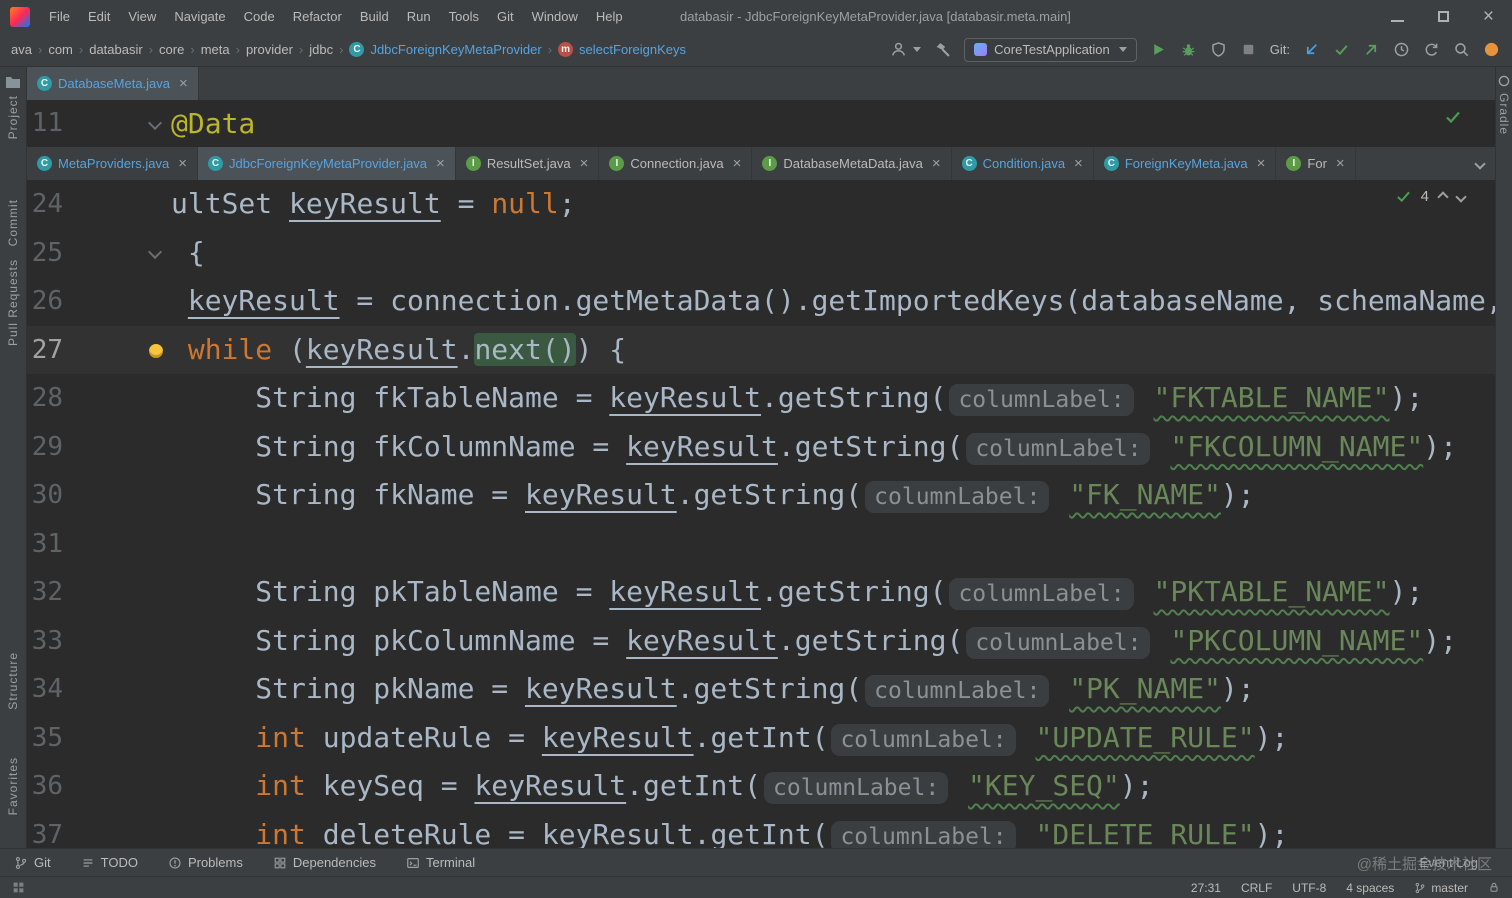  Describe the element at coordinates (455, 49) in the screenshot. I see `breadcrumb-class: JdbcForeignKeyMetaProvider` at that location.